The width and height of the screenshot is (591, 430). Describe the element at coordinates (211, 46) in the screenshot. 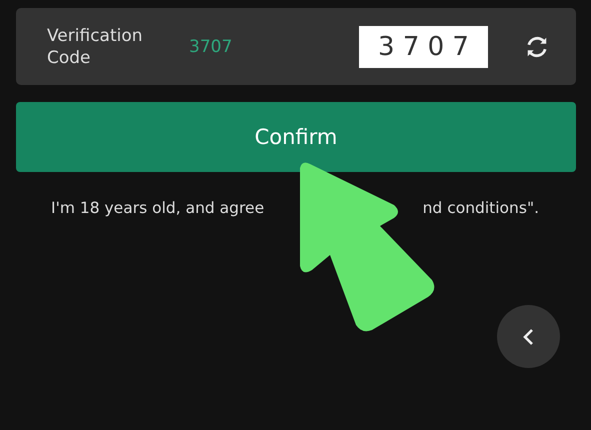

I see `verification-code: 3707` at that location.